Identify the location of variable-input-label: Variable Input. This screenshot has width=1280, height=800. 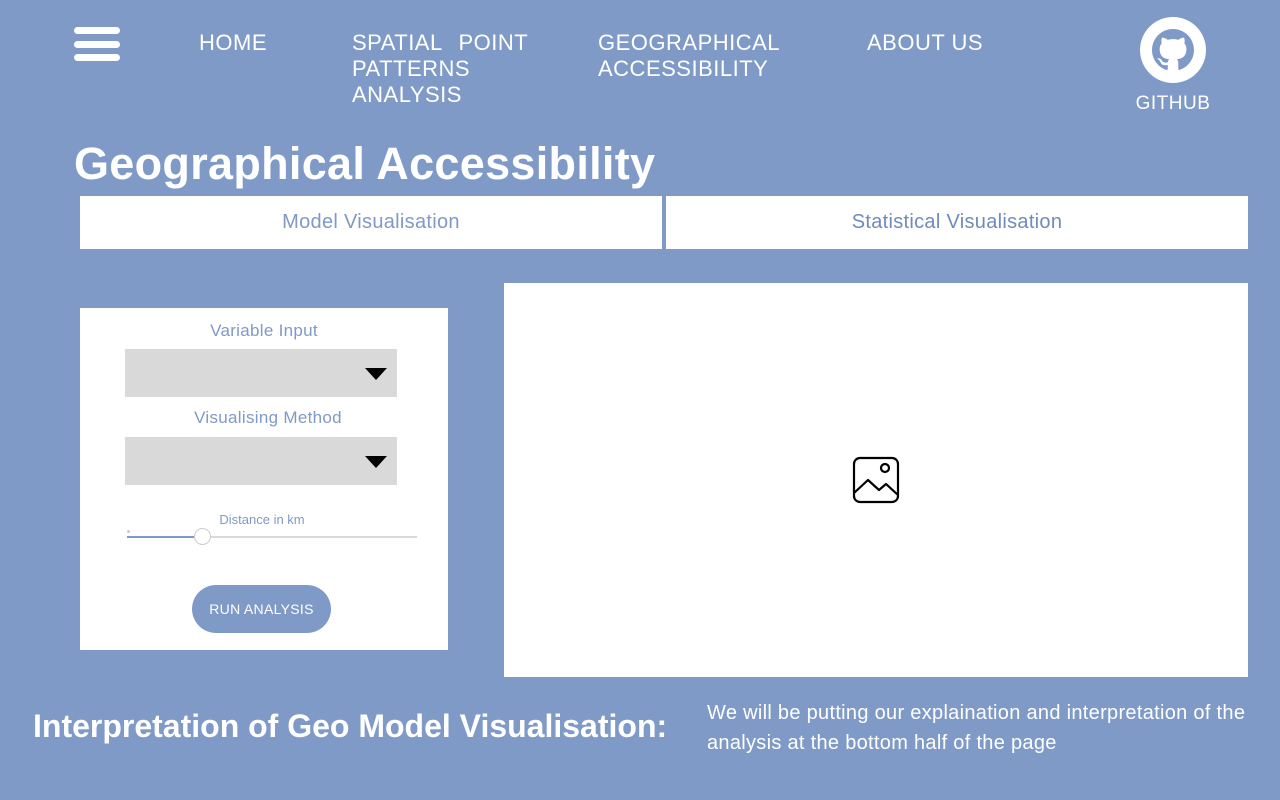
(264, 330).